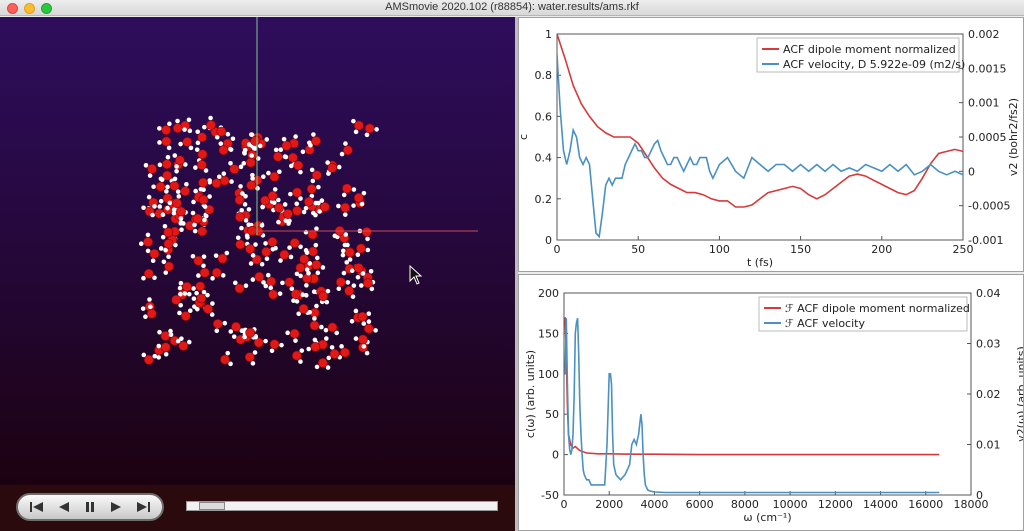  I want to click on x-tick-label: 18000, so click(971, 504).